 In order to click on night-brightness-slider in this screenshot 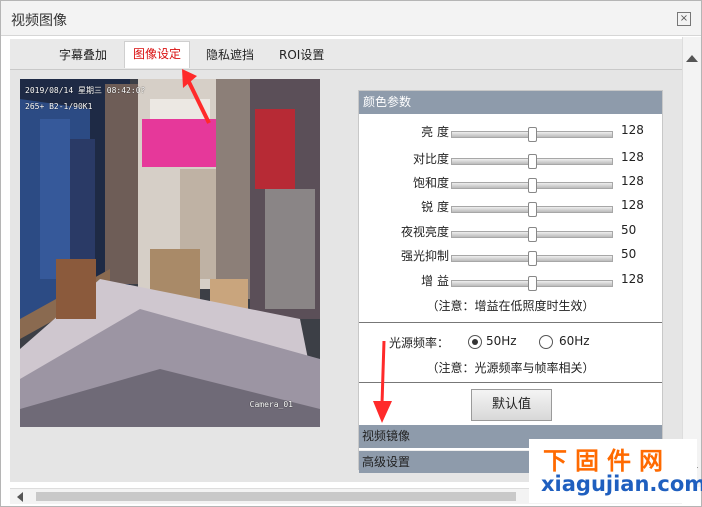, I will do `click(532, 234)`.